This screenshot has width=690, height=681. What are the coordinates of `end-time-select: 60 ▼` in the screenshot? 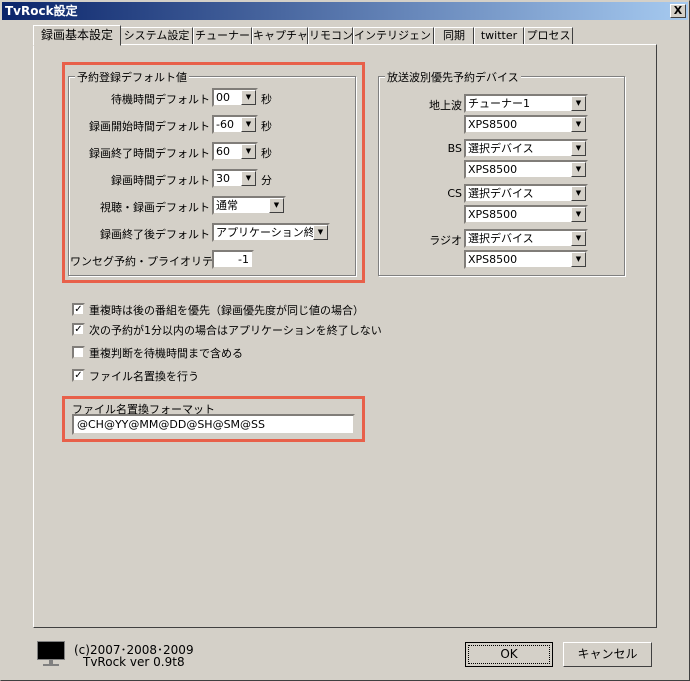 It's located at (235, 151).